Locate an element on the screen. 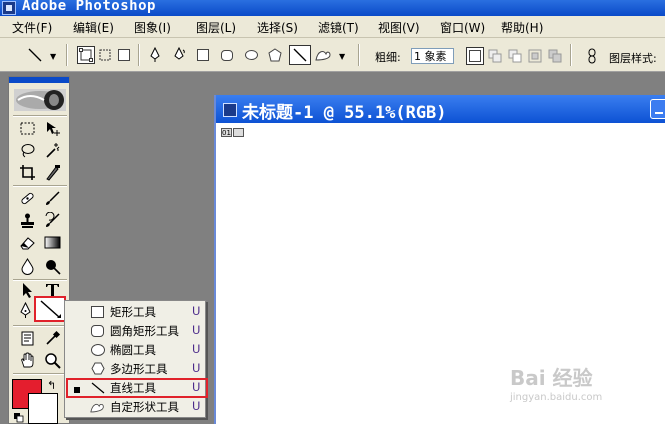 This screenshot has width=665, height=424. document-icon is located at coordinates (230, 110).